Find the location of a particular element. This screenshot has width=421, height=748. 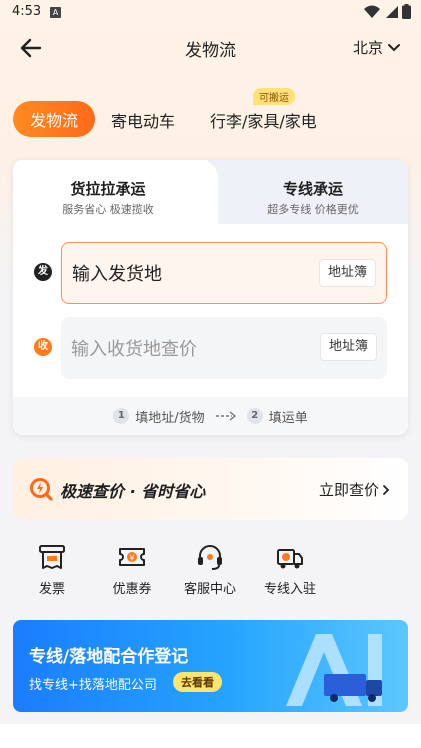

sender-badge: 发 is located at coordinates (43, 272).